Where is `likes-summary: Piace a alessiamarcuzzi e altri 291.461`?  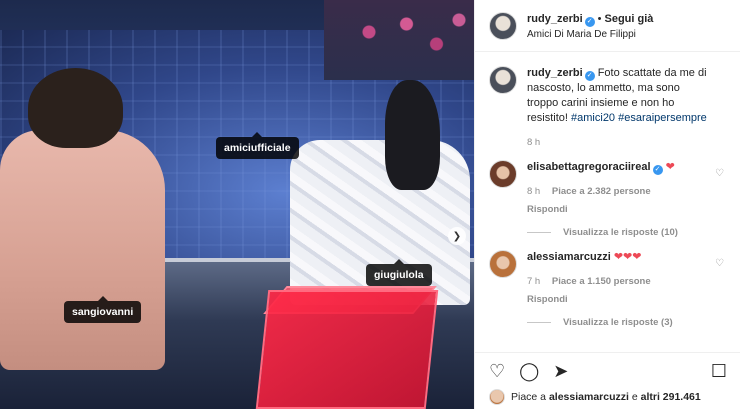
likes-summary: Piace a alessiamarcuzzi e altri 291.461 is located at coordinates (608, 397).